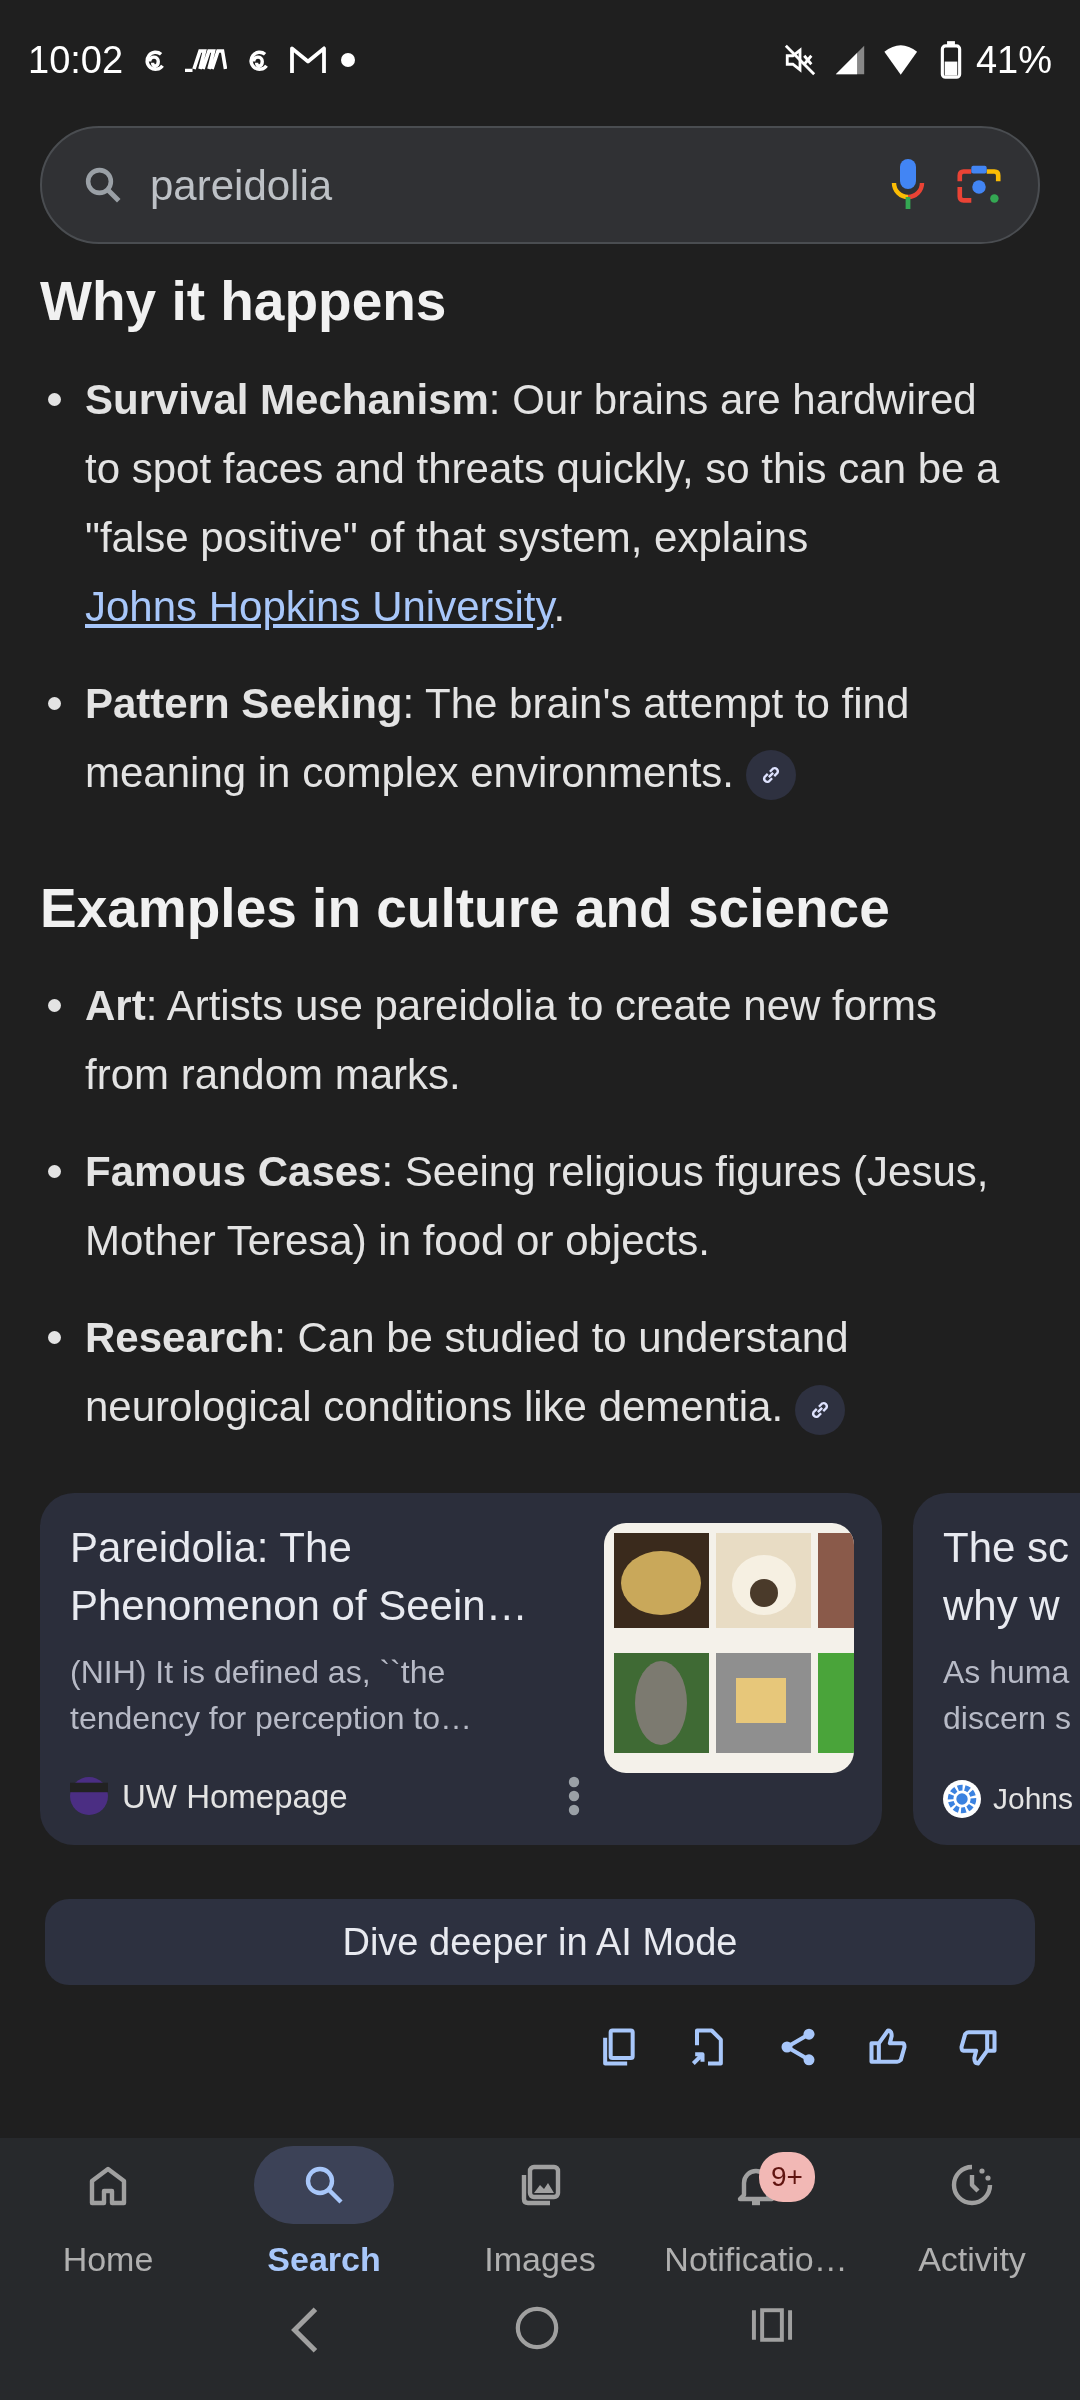 This screenshot has width=1080, height=2400. What do you see at coordinates (1007, 1672) in the screenshot?
I see `card-snippet: As huma` at bounding box center [1007, 1672].